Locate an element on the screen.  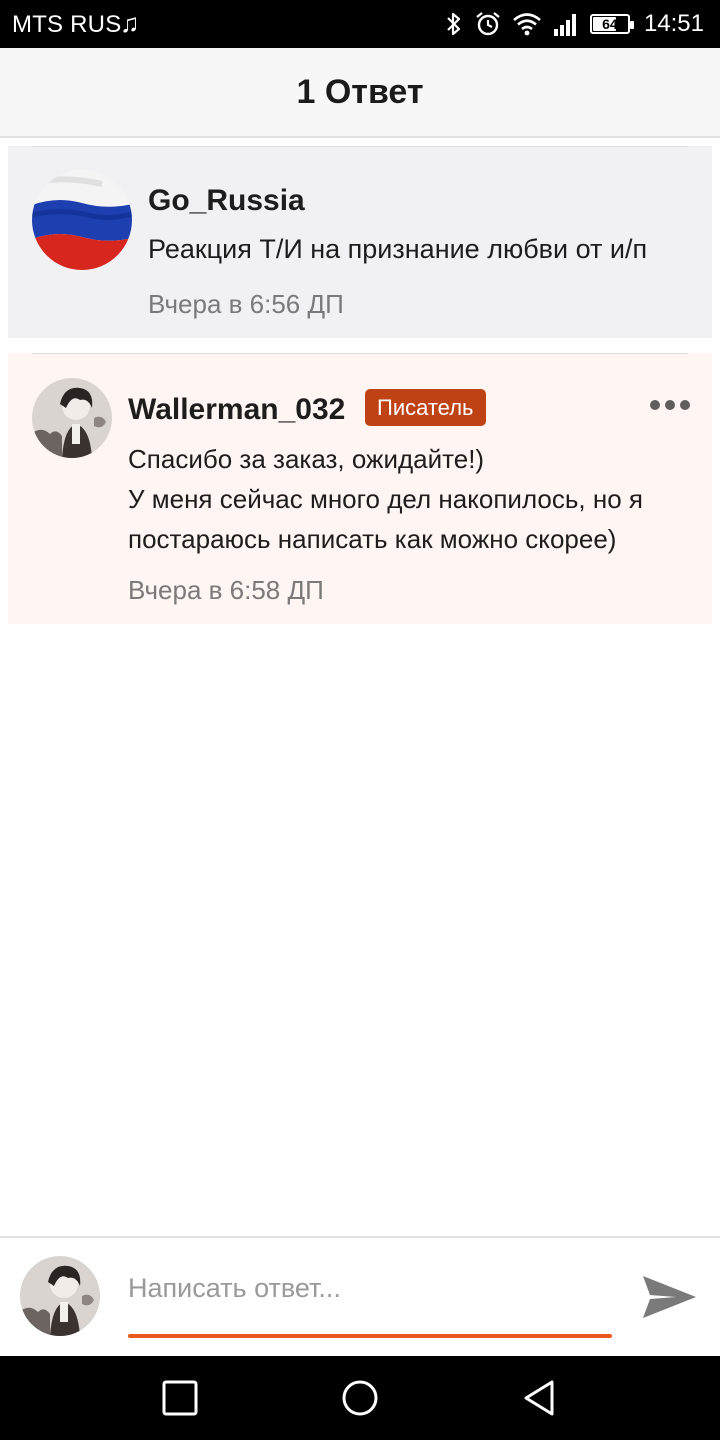
back-icon is located at coordinates (540, 1398).